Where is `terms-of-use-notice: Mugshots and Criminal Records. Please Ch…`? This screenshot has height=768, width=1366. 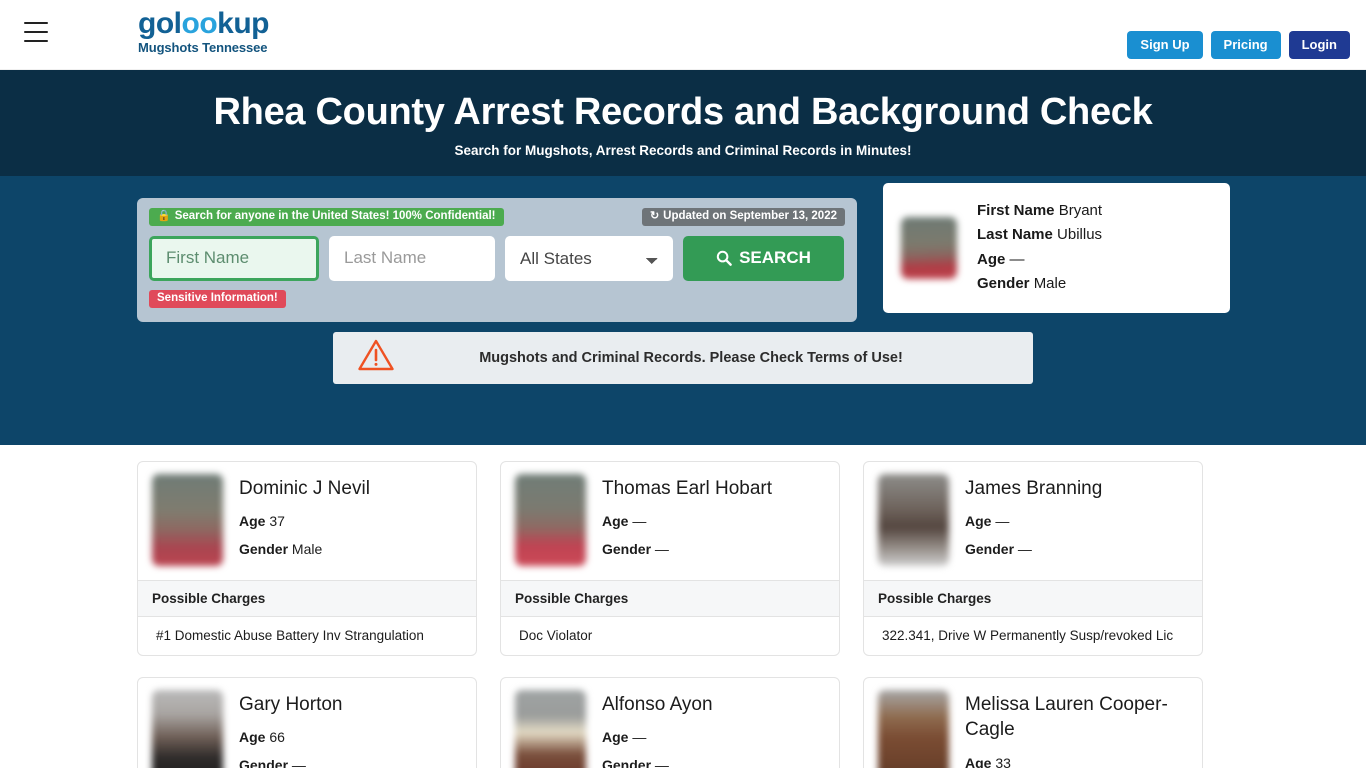 terms-of-use-notice: Mugshots and Criminal Records. Please Ch… is located at coordinates (683, 357).